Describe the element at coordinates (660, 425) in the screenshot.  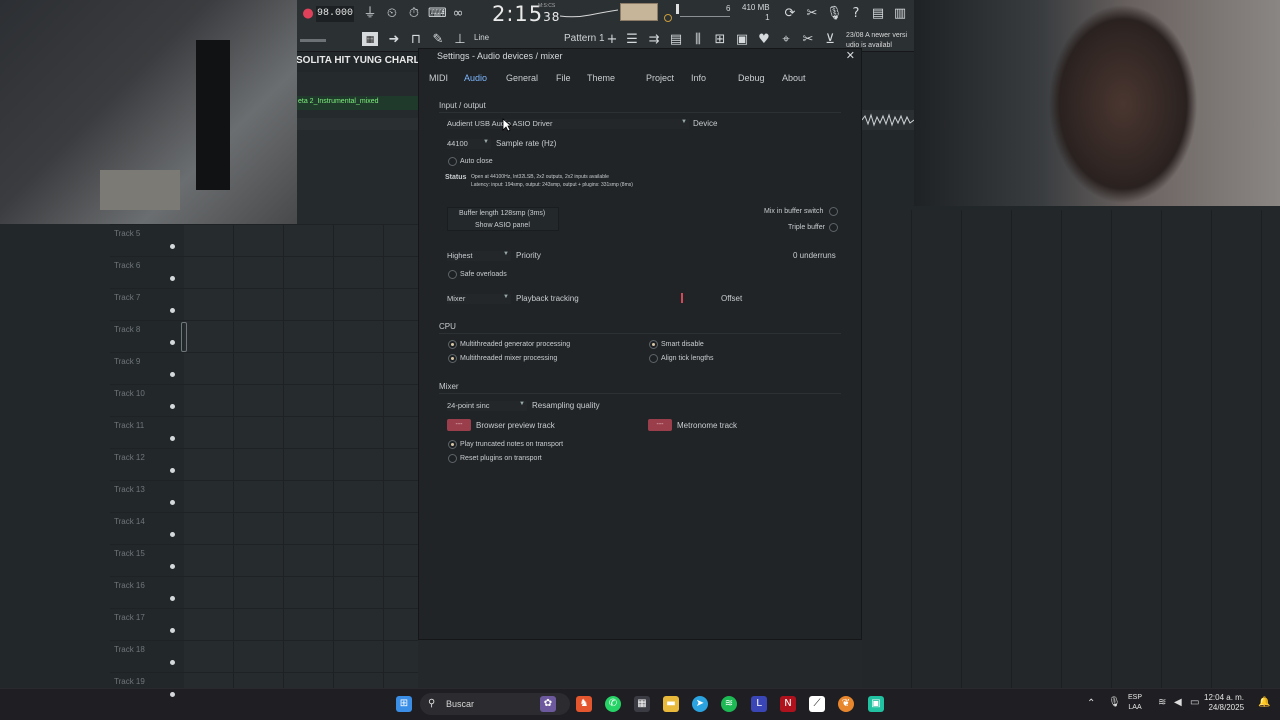
I see `metronome-track-selector: ---` at that location.